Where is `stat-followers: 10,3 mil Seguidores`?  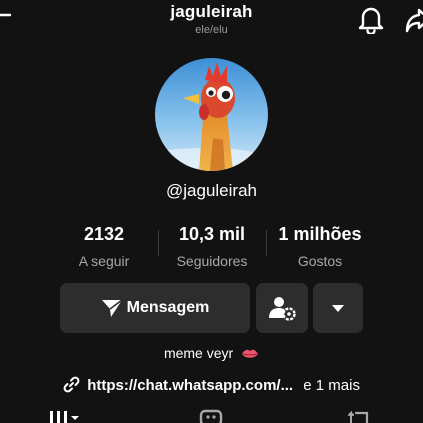 stat-followers: 10,3 mil Seguidores is located at coordinates (212, 246).